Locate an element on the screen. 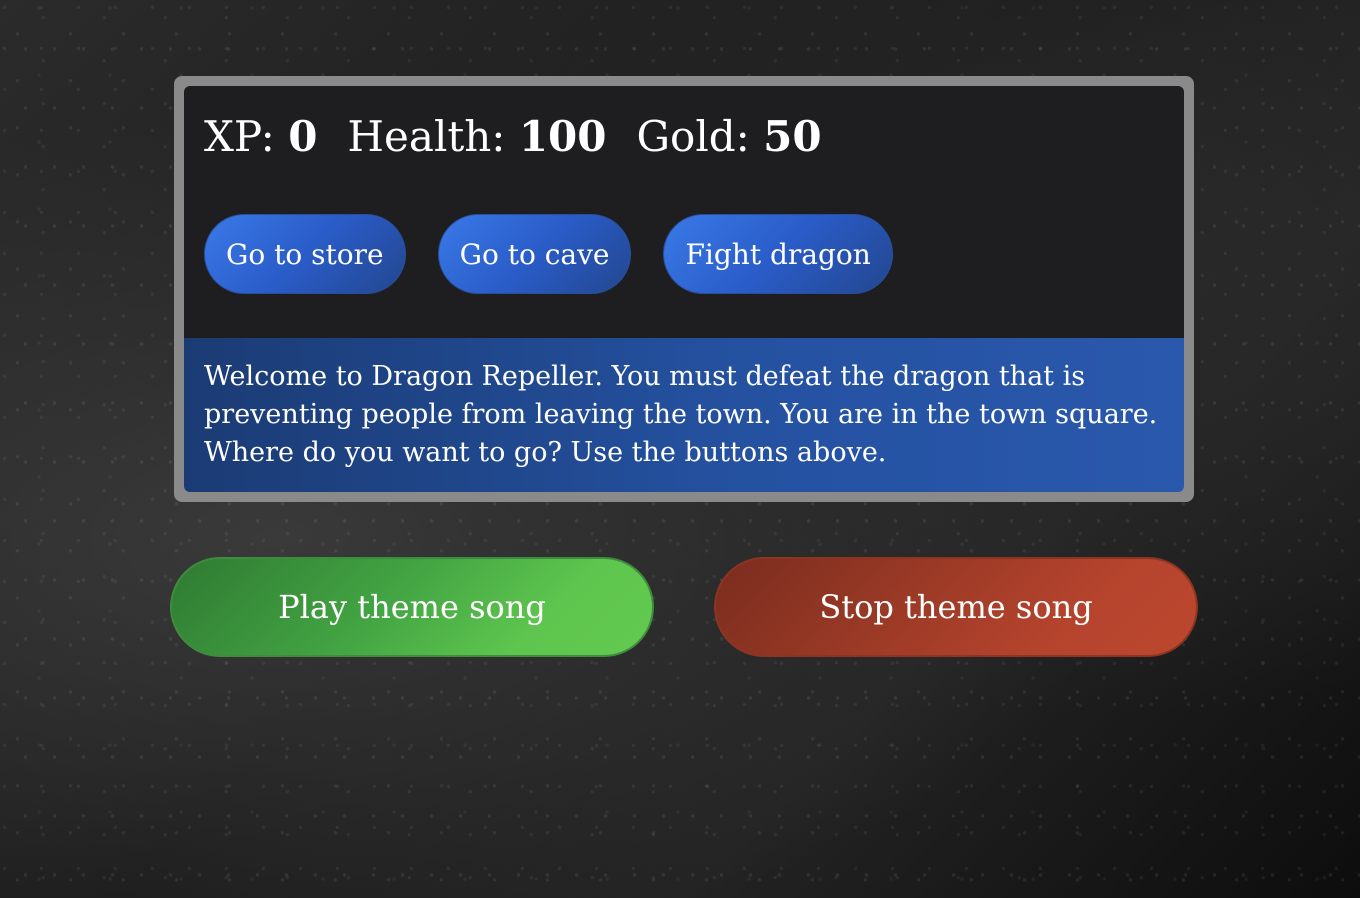  go-to-store-button: Go to store is located at coordinates (305, 254).